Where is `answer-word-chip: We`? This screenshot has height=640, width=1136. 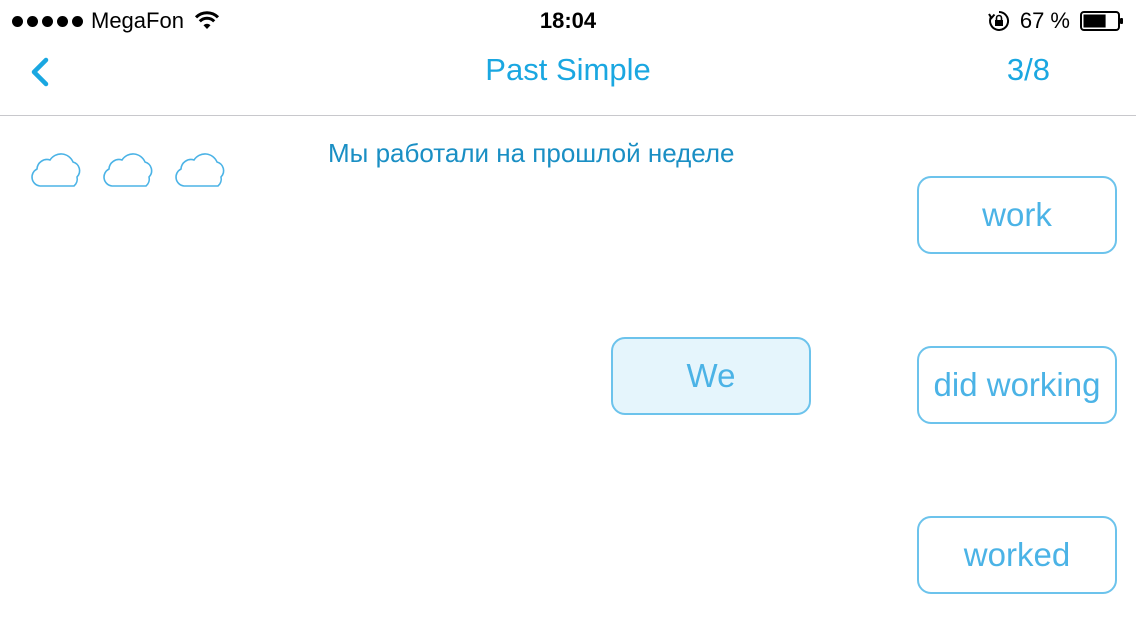 answer-word-chip: We is located at coordinates (711, 376).